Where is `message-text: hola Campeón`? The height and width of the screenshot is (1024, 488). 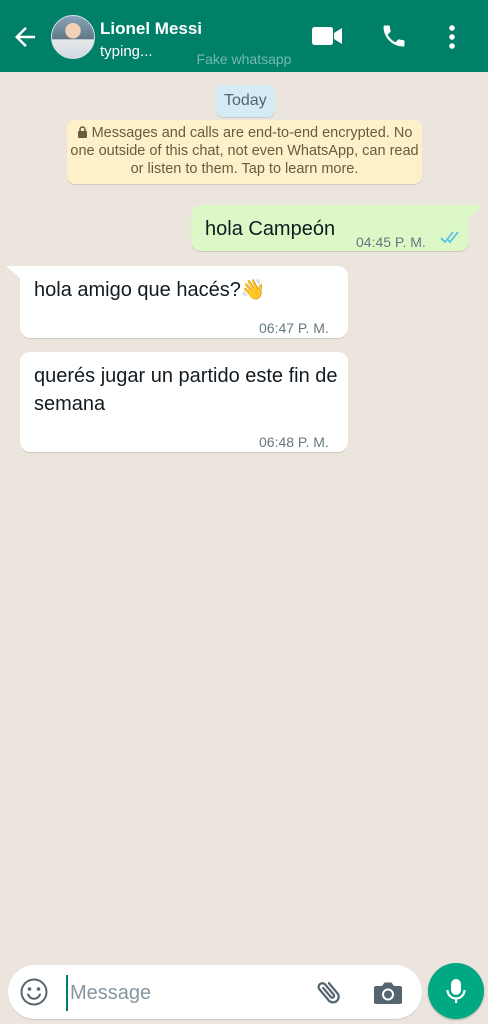
message-text: hola Campeón is located at coordinates (270, 229).